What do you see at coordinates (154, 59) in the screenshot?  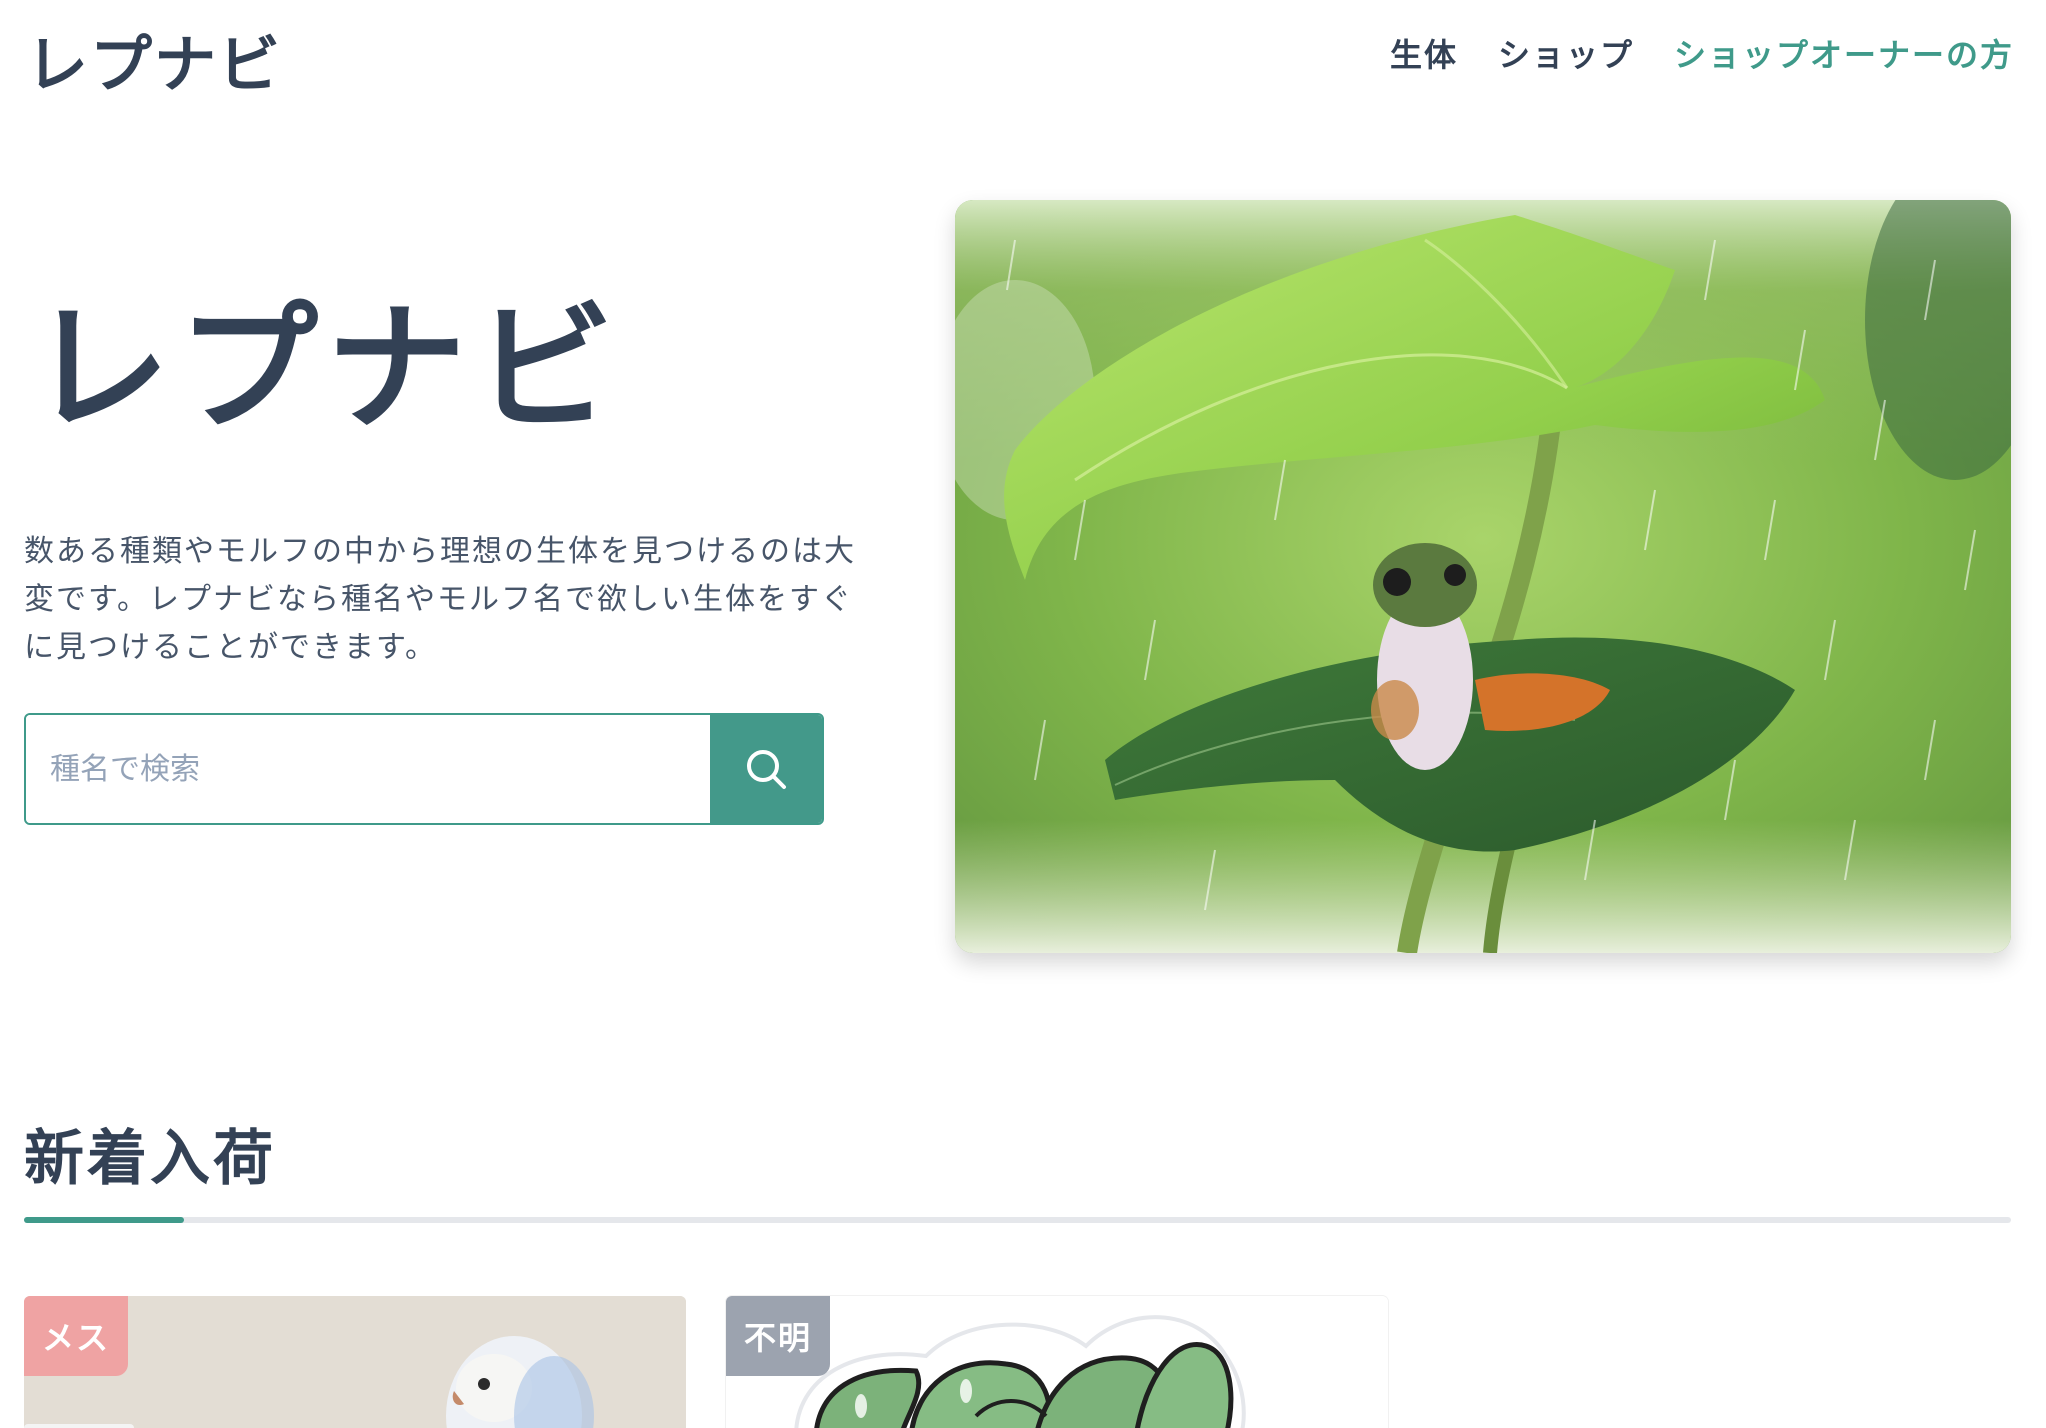 I see `site-logo: レプナビ` at bounding box center [154, 59].